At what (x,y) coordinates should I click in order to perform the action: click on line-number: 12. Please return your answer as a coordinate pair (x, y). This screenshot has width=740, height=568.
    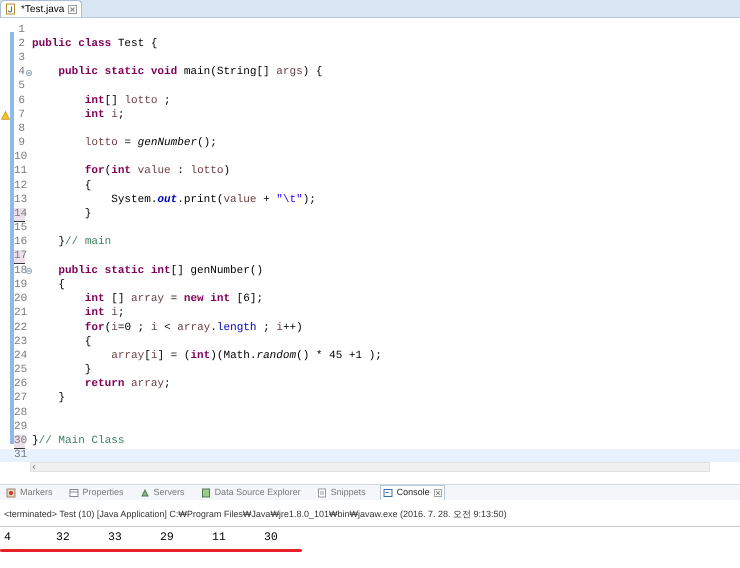
    Looking at the image, I should click on (19, 186).